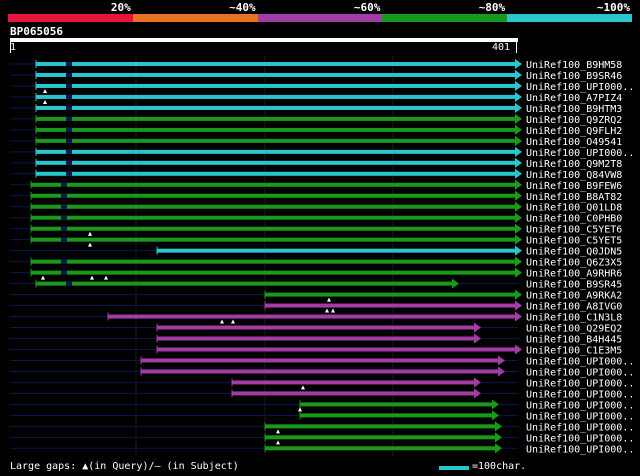  I want to click on hit-row: UniRef100_B9HM58, so click(316, 65).